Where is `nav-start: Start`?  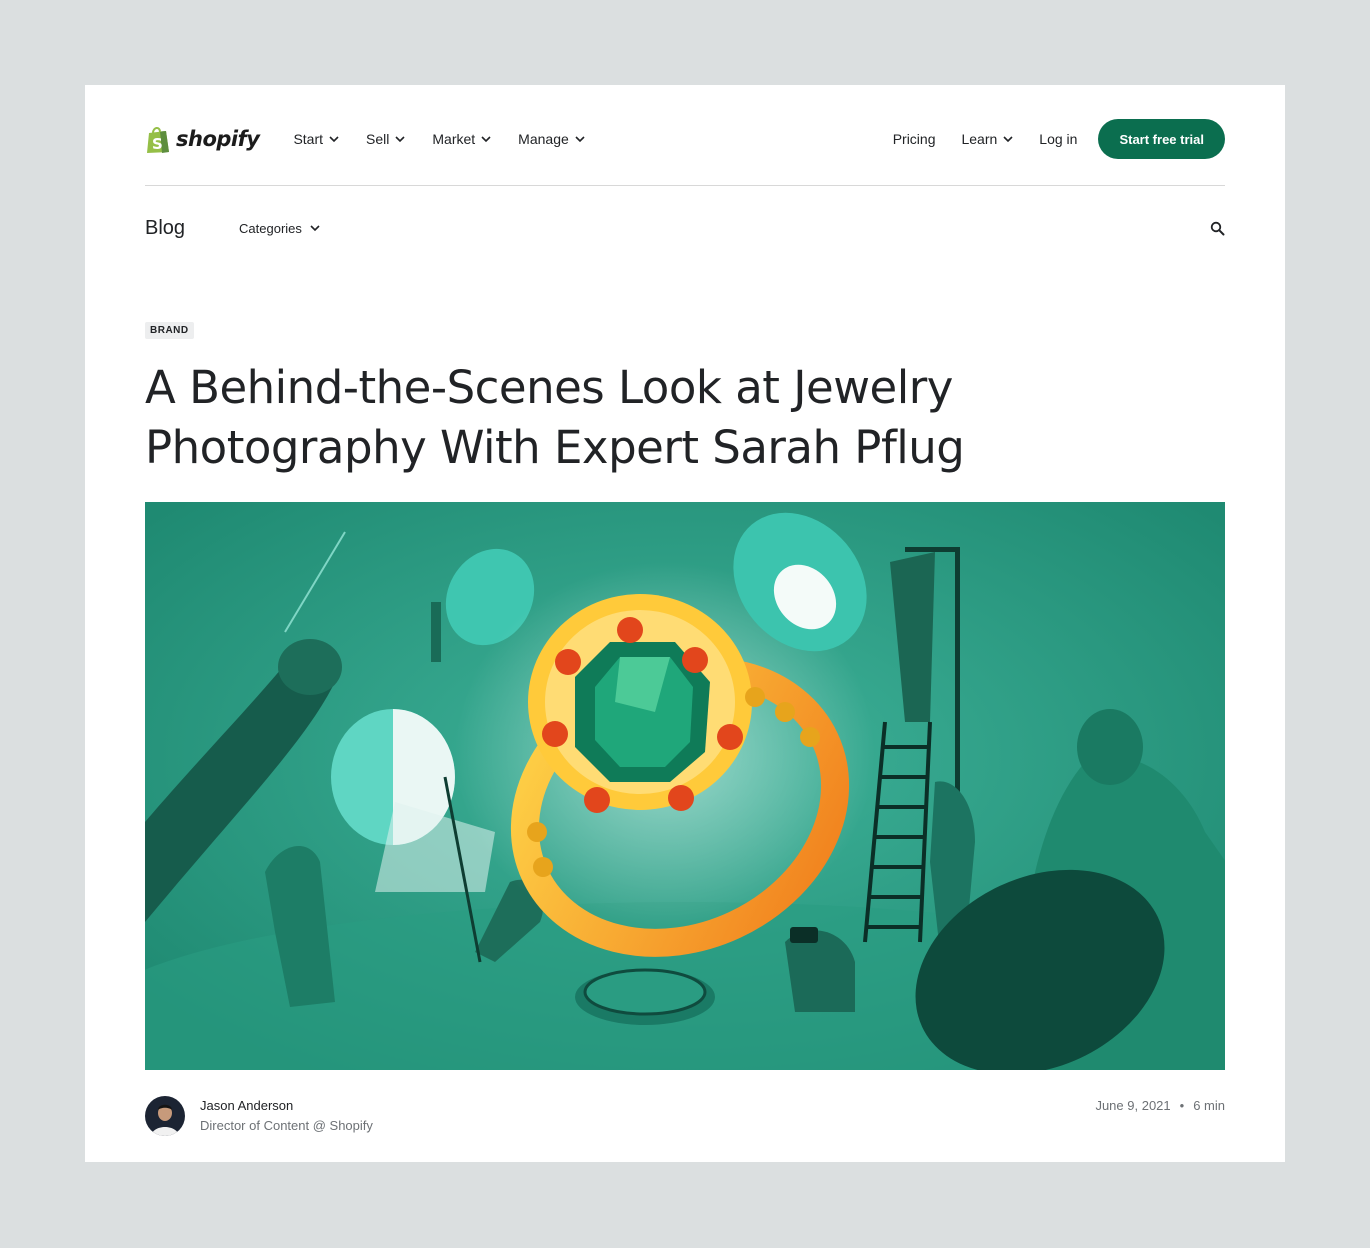 nav-start: Start is located at coordinates (316, 139).